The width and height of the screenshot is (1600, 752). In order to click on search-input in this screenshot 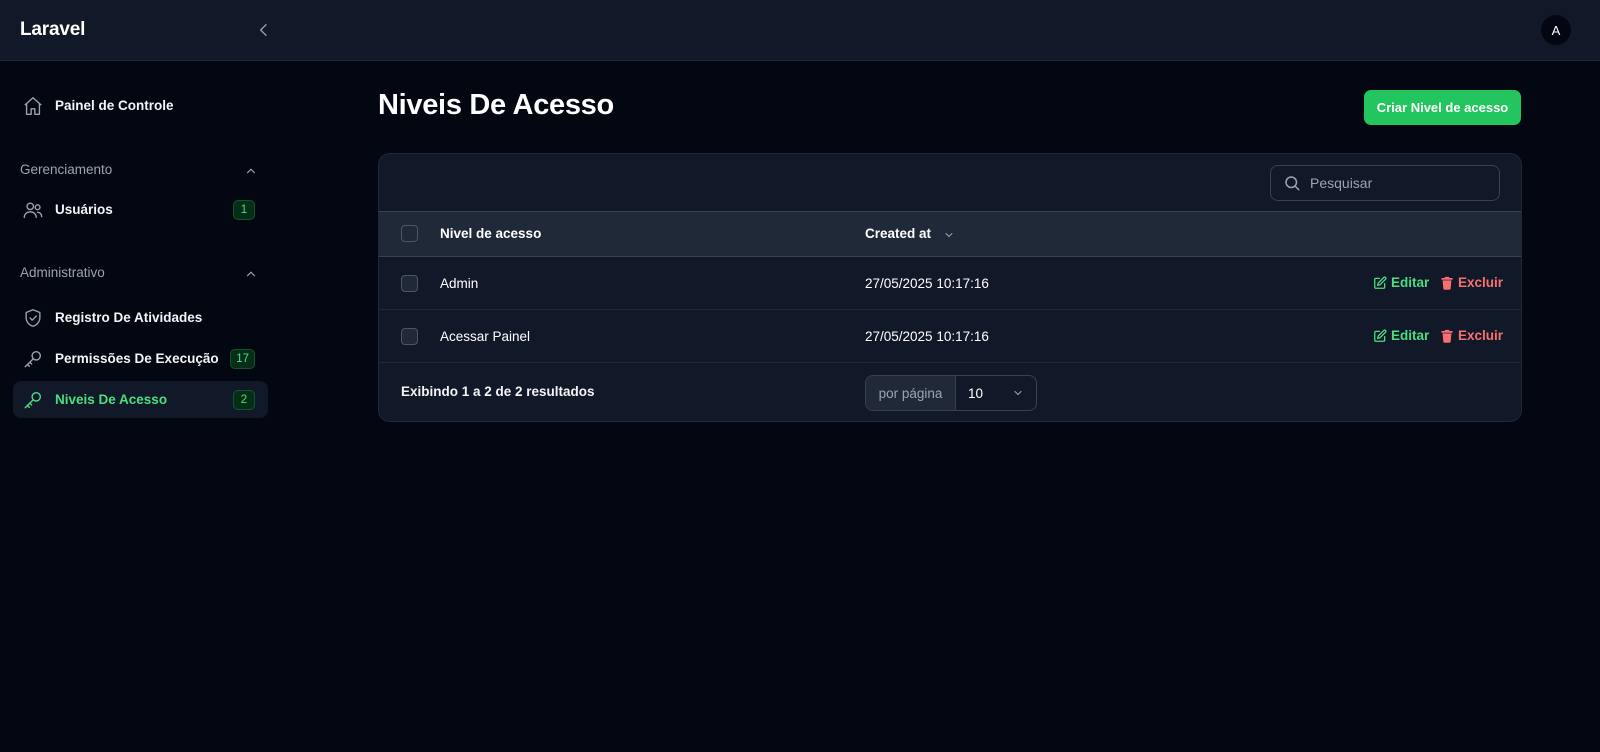, I will do `click(1400, 183)`.